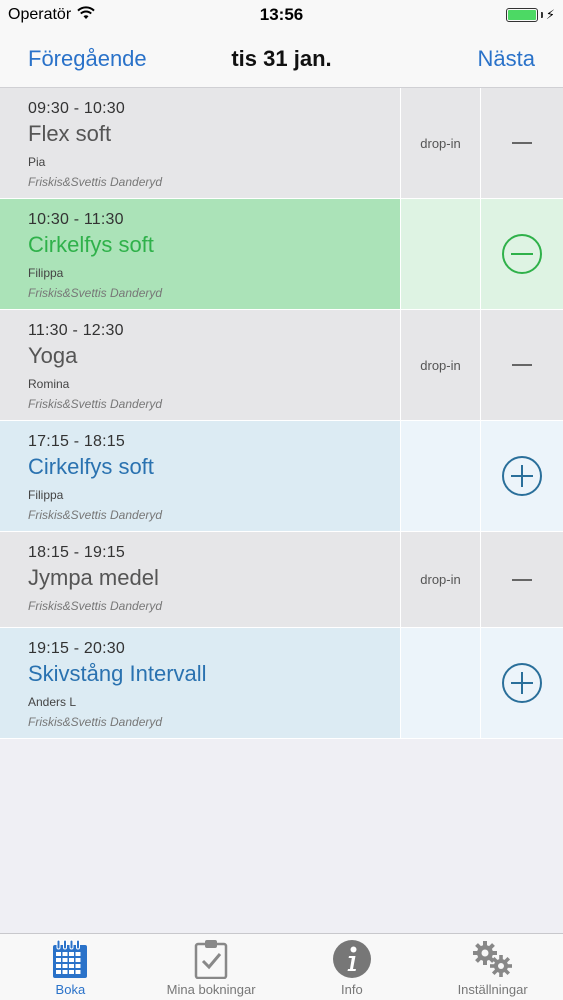 The image size is (563, 1000). What do you see at coordinates (211, 989) in the screenshot?
I see `tab-label: Mina bokningar` at bounding box center [211, 989].